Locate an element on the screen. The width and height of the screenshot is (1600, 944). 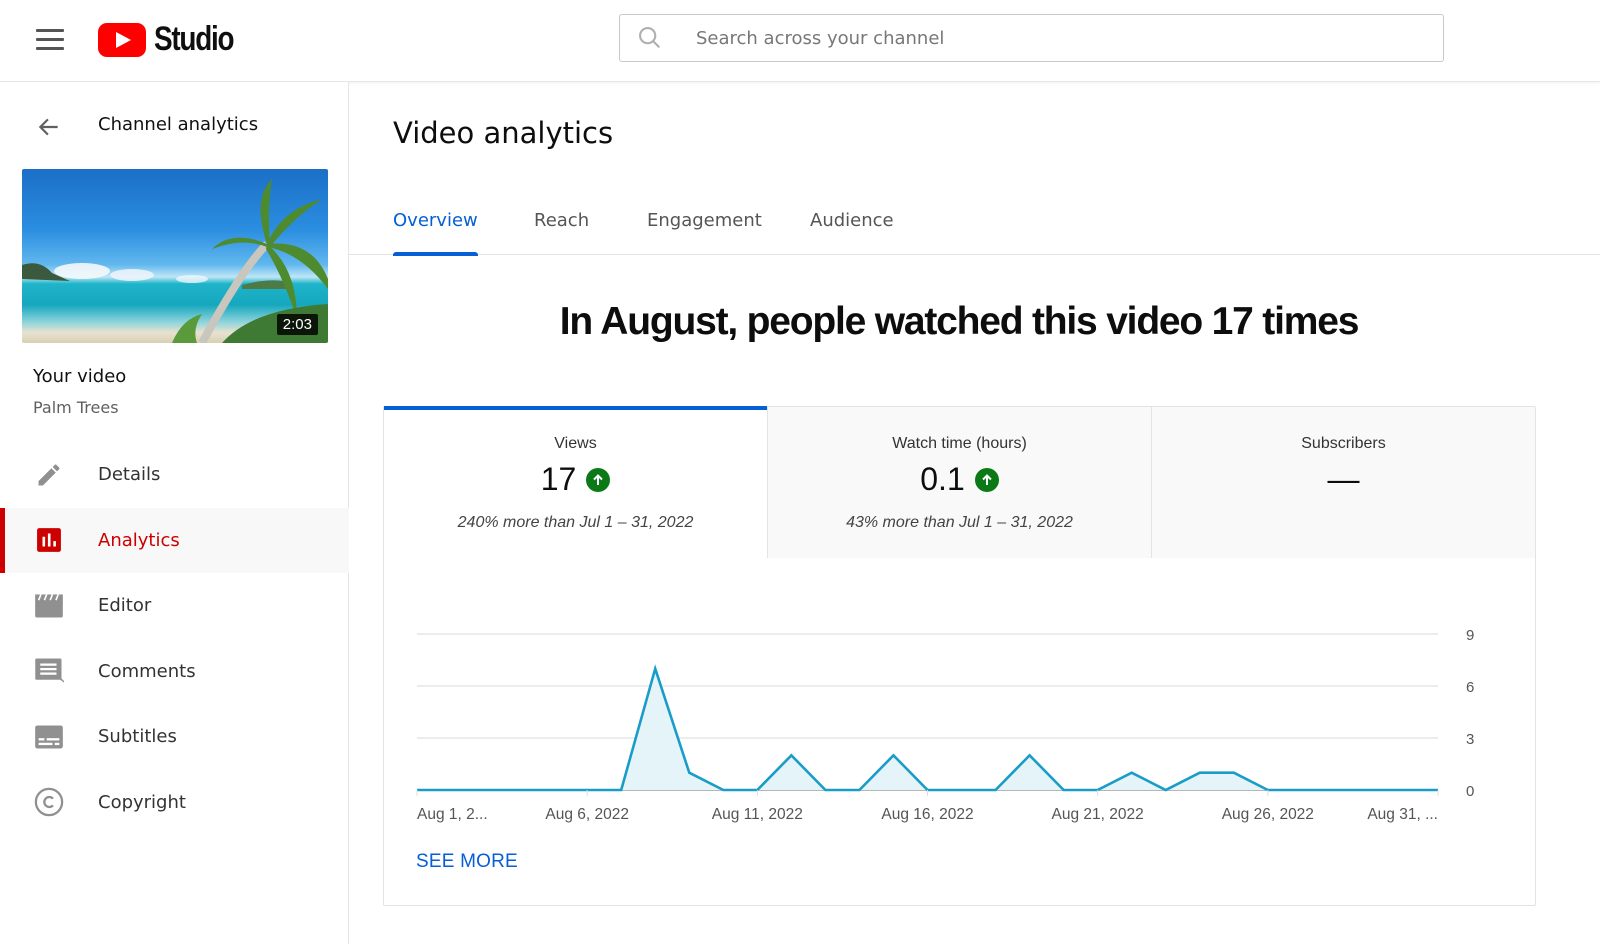
analytics-tabs: Overview Reach Engagement Audience is located at coordinates (974, 223).